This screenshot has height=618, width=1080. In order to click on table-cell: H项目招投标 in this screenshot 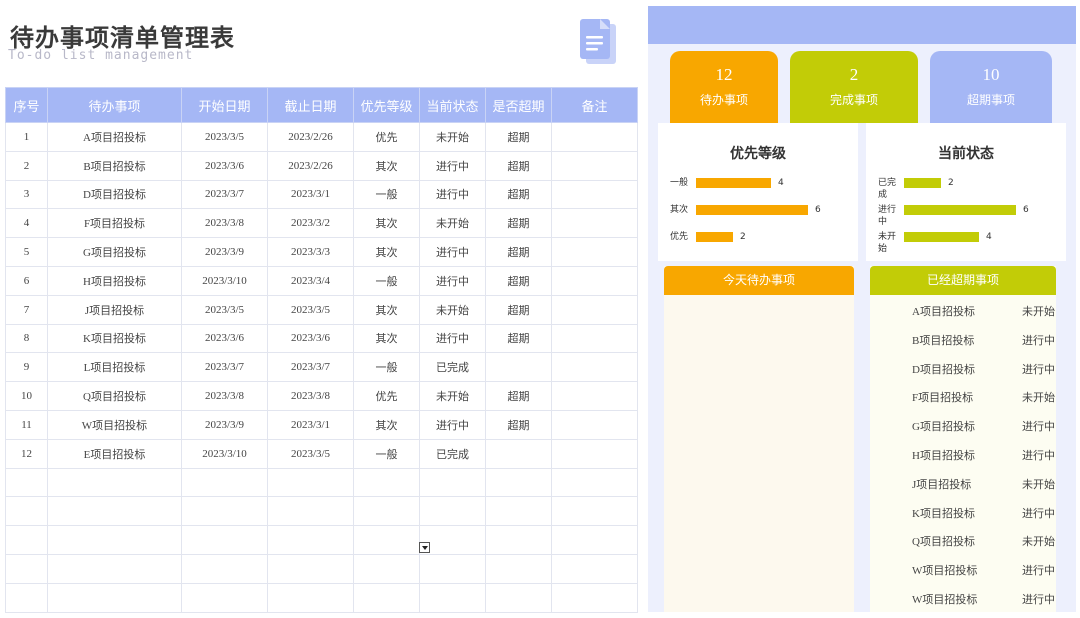, I will do `click(114, 280)`.